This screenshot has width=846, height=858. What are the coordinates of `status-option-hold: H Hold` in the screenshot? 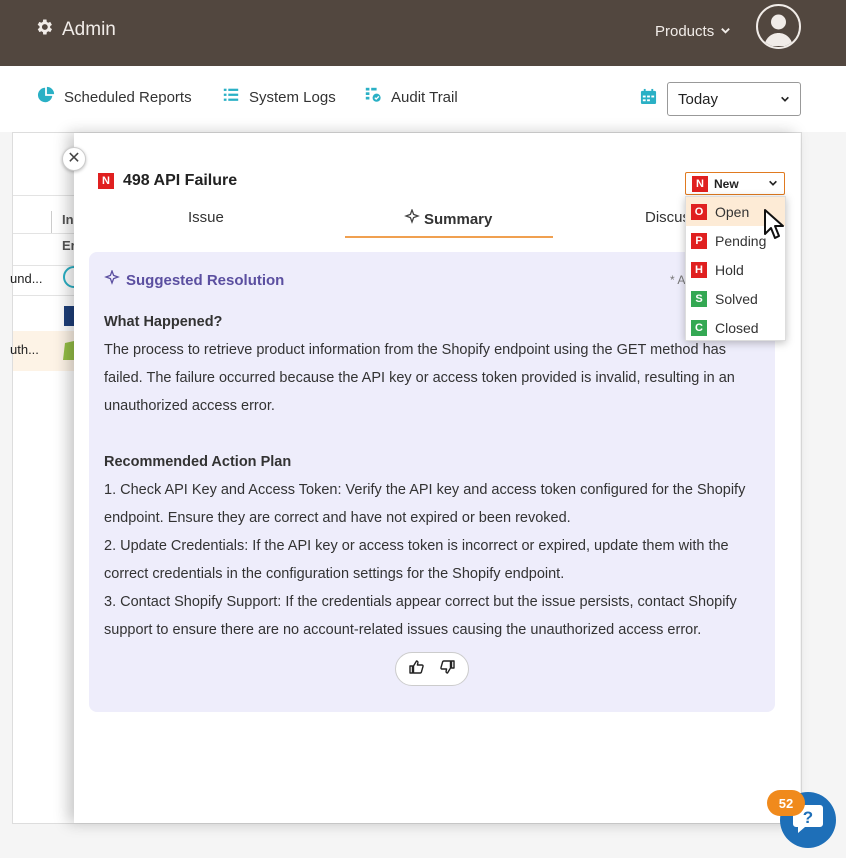 It's located at (735, 269).